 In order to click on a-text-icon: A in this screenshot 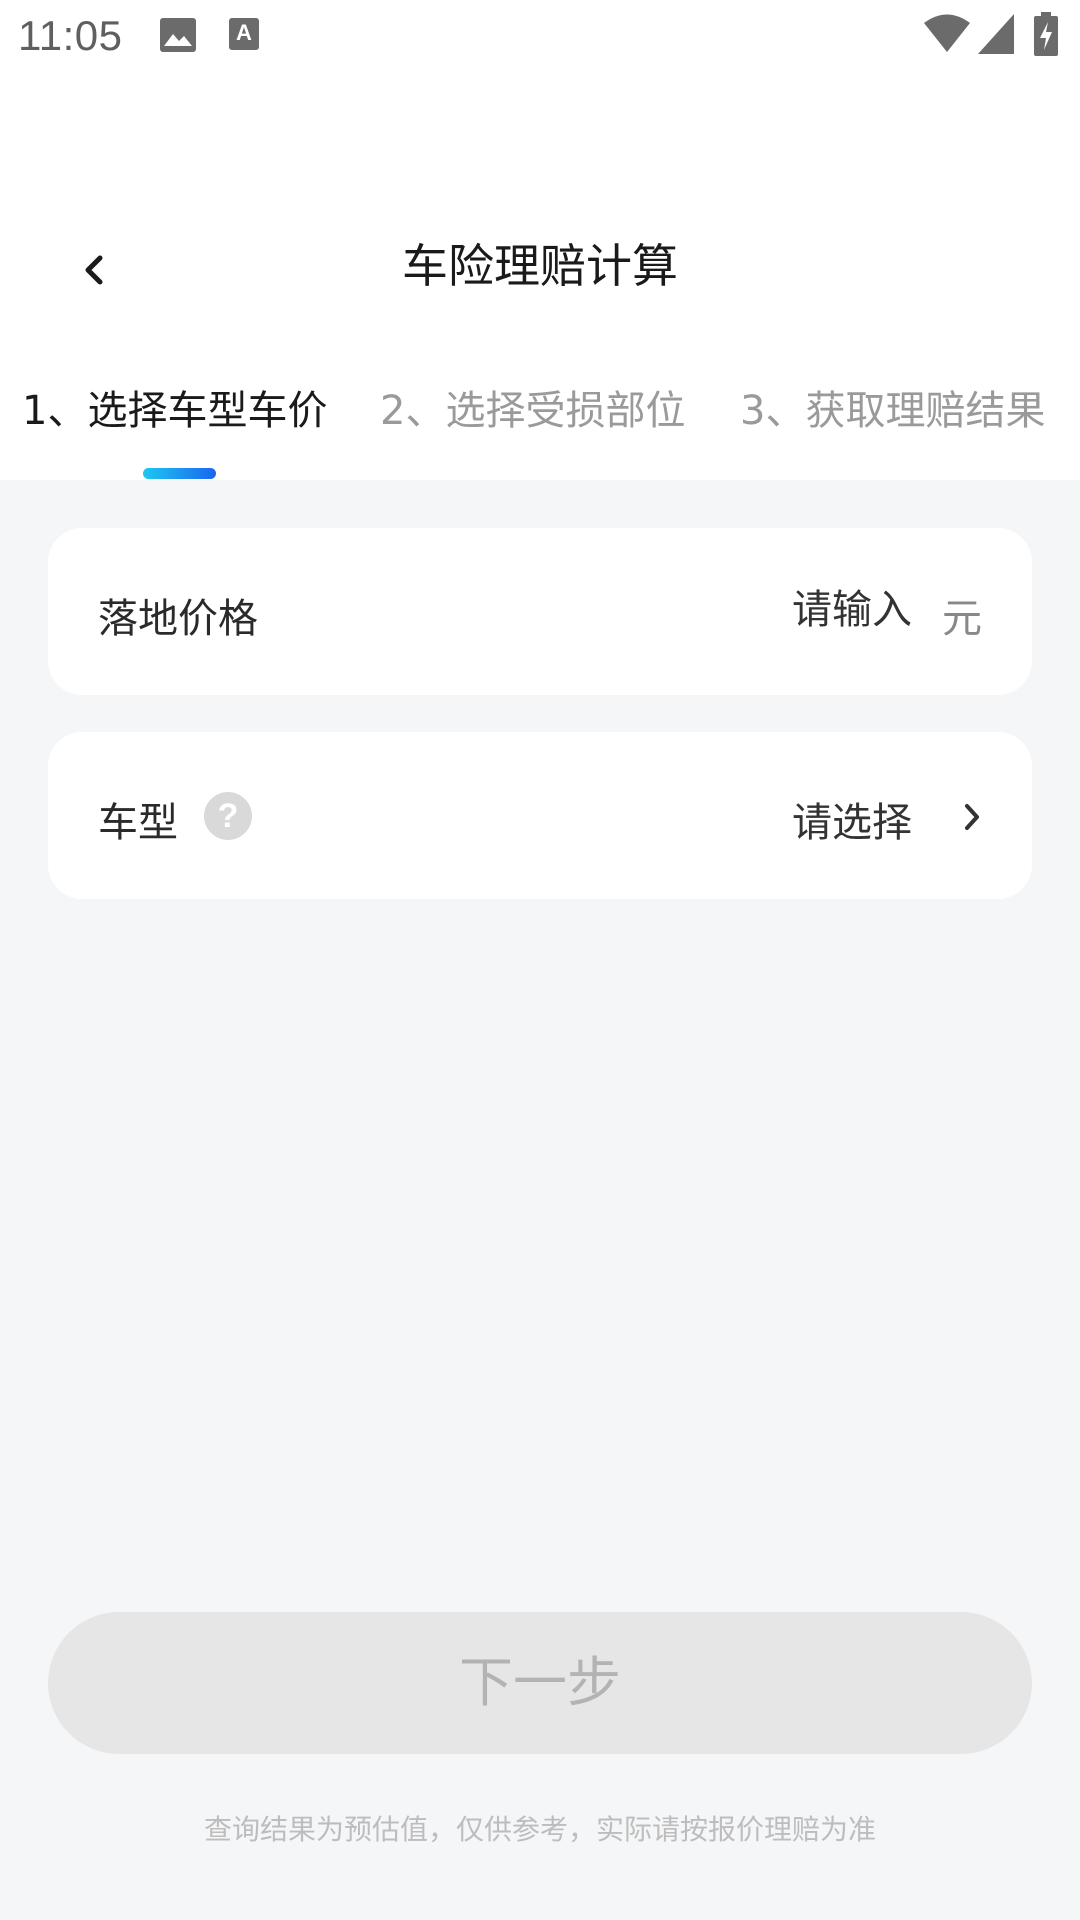, I will do `click(244, 34)`.